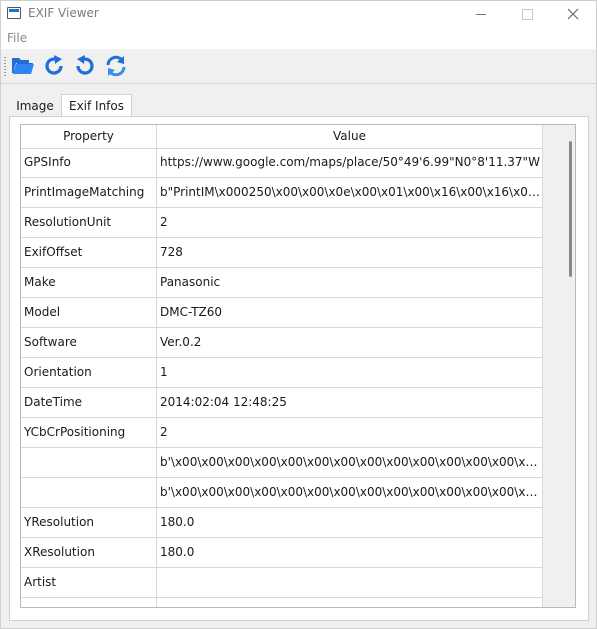 This screenshot has width=597, height=629. I want to click on cell-value: 1, so click(164, 372).